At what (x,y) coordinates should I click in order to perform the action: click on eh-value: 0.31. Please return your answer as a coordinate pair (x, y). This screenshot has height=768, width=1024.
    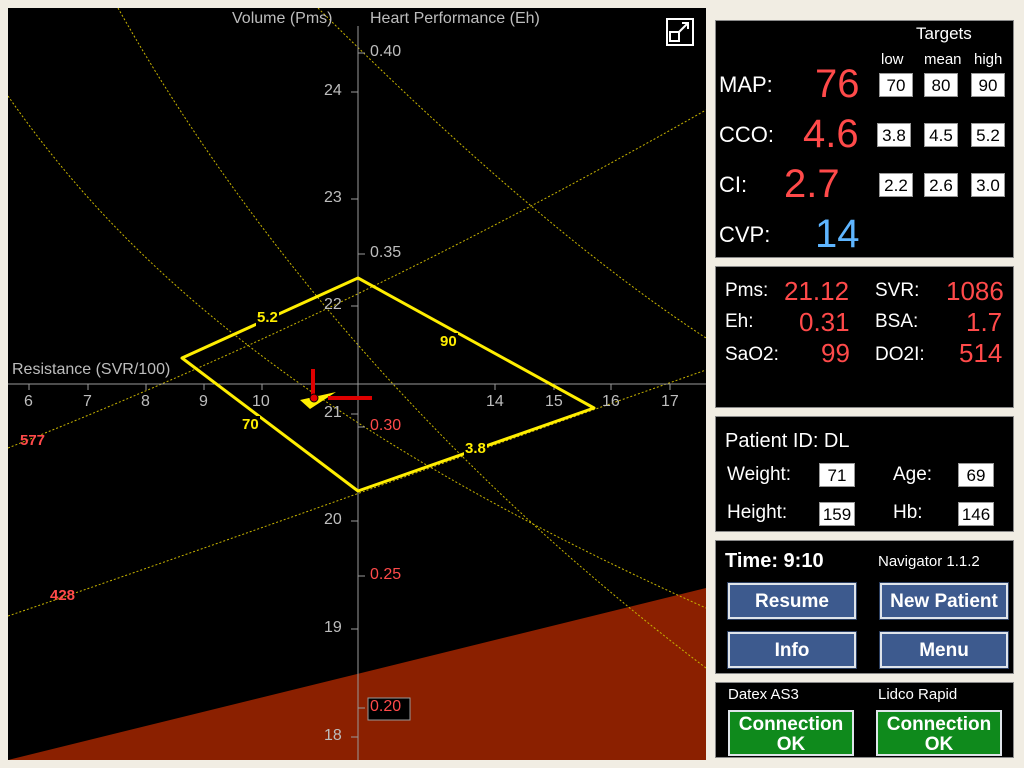
    Looking at the image, I should click on (824, 322).